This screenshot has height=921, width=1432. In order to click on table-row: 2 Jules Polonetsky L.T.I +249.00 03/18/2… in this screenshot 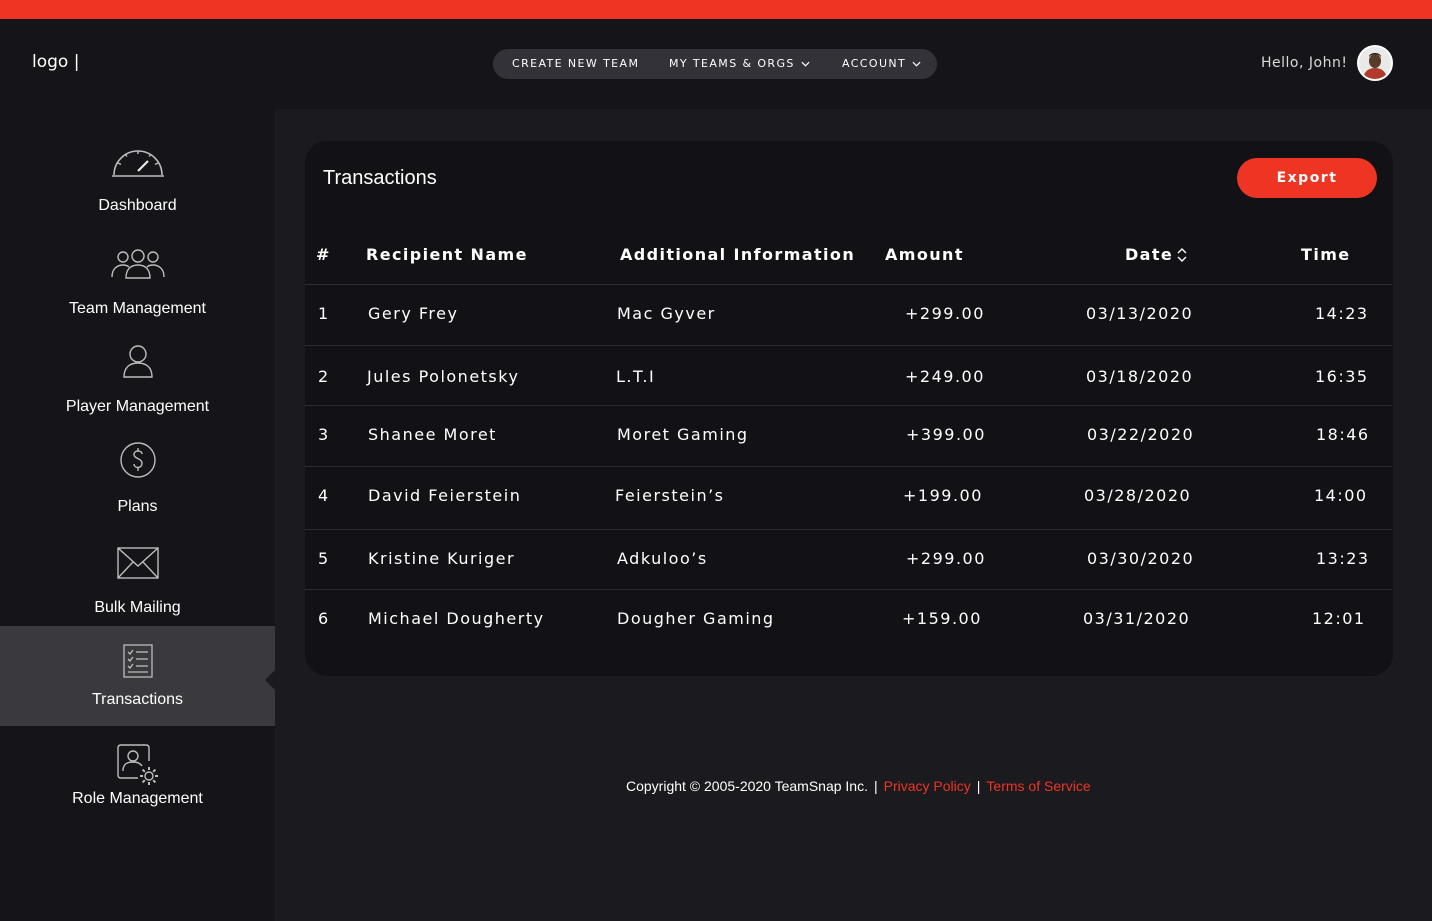, I will do `click(848, 375)`.